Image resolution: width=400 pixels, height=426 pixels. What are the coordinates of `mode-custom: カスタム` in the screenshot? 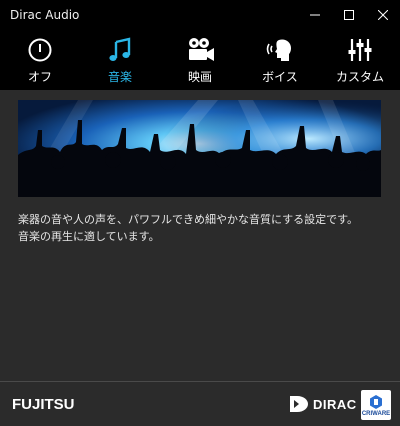 It's located at (360, 60).